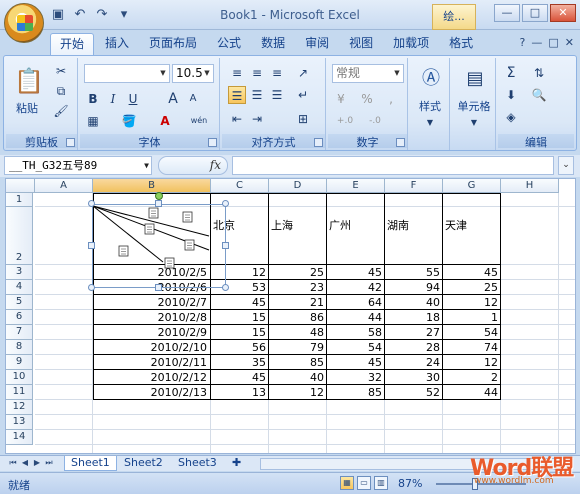  What do you see at coordinates (368, 73) in the screenshot?
I see `number-format-combo: 常规 ▼` at bounding box center [368, 73].